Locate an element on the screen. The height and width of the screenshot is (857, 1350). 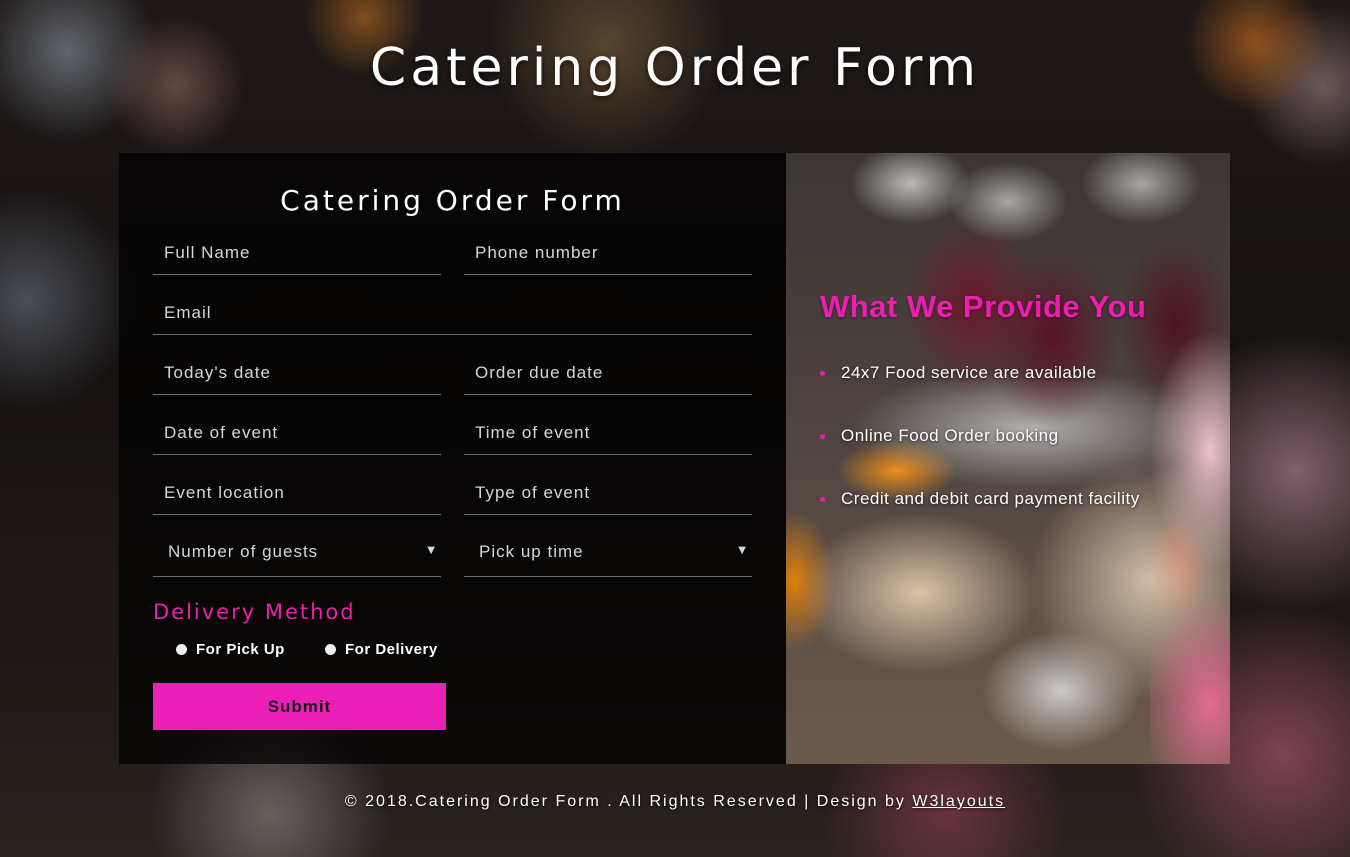
background-image is located at coordinates (1190, 538).